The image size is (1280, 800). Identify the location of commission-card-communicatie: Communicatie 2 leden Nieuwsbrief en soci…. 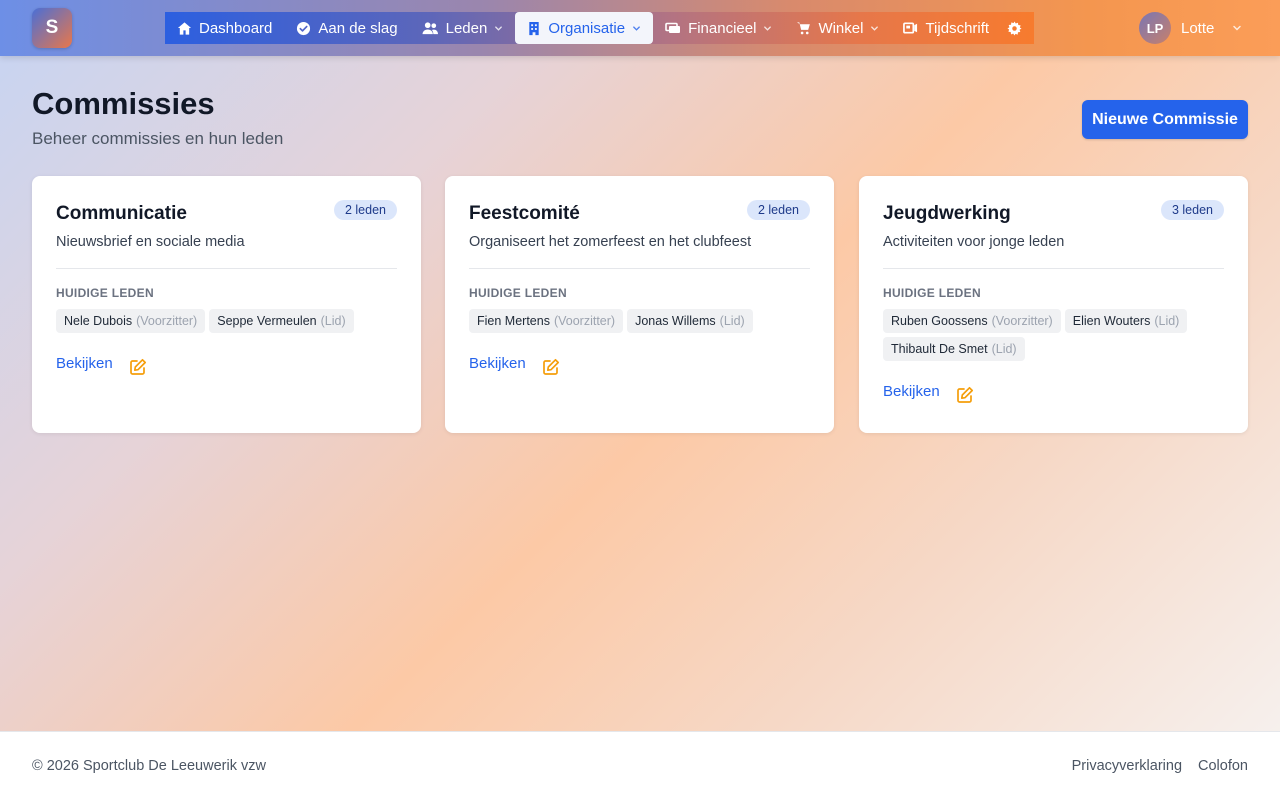
(226, 304).